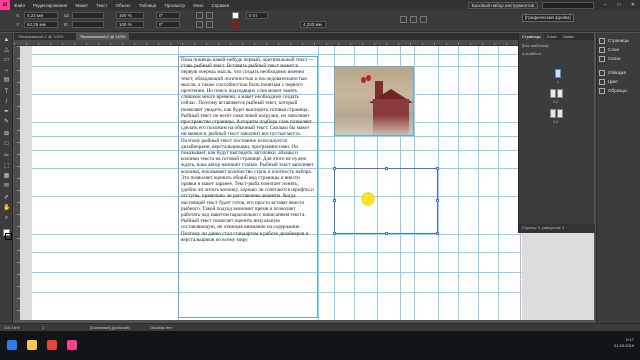 This screenshot has height=360, width=640. I want to click on content-collector-icon: ▤, so click(6, 80).